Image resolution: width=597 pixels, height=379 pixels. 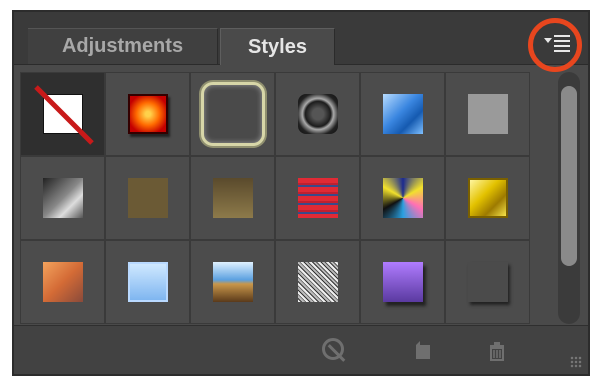 I want to click on light-blue-swatch, so click(x=147, y=282).